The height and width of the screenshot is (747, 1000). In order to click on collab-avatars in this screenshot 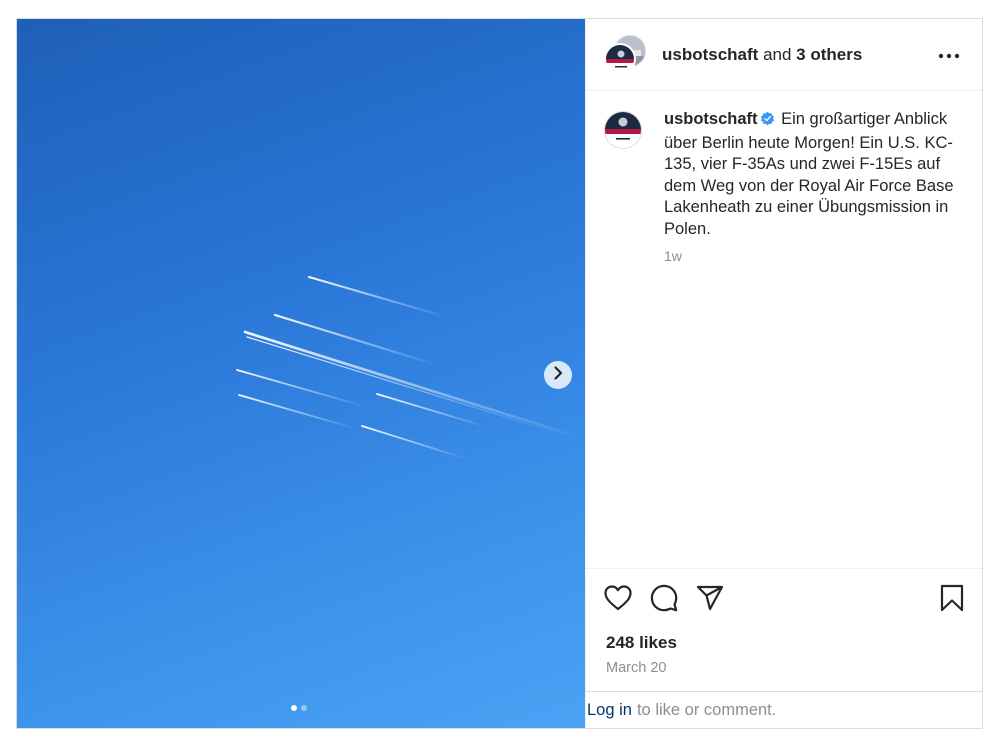, I will do `click(625, 54)`.